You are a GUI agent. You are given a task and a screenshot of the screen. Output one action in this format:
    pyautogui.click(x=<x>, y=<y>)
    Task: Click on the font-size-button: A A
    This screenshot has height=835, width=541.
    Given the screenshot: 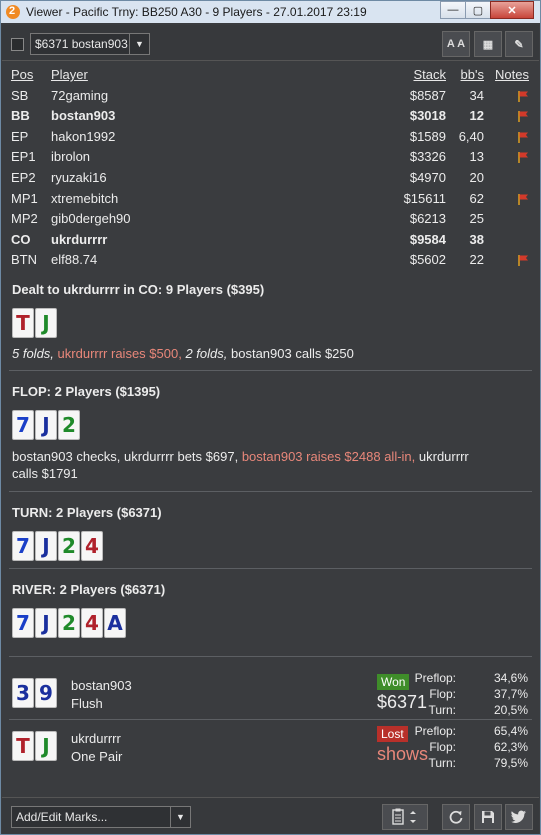 What is the action you would take?
    pyautogui.click(x=456, y=44)
    